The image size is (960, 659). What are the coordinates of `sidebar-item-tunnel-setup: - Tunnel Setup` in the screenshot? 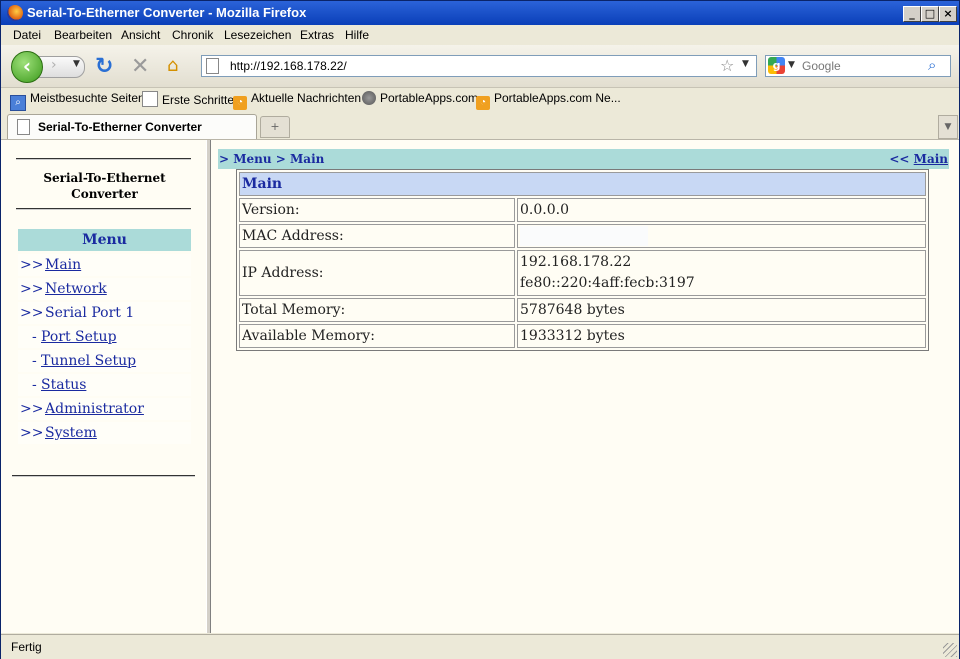 It's located at (104, 361).